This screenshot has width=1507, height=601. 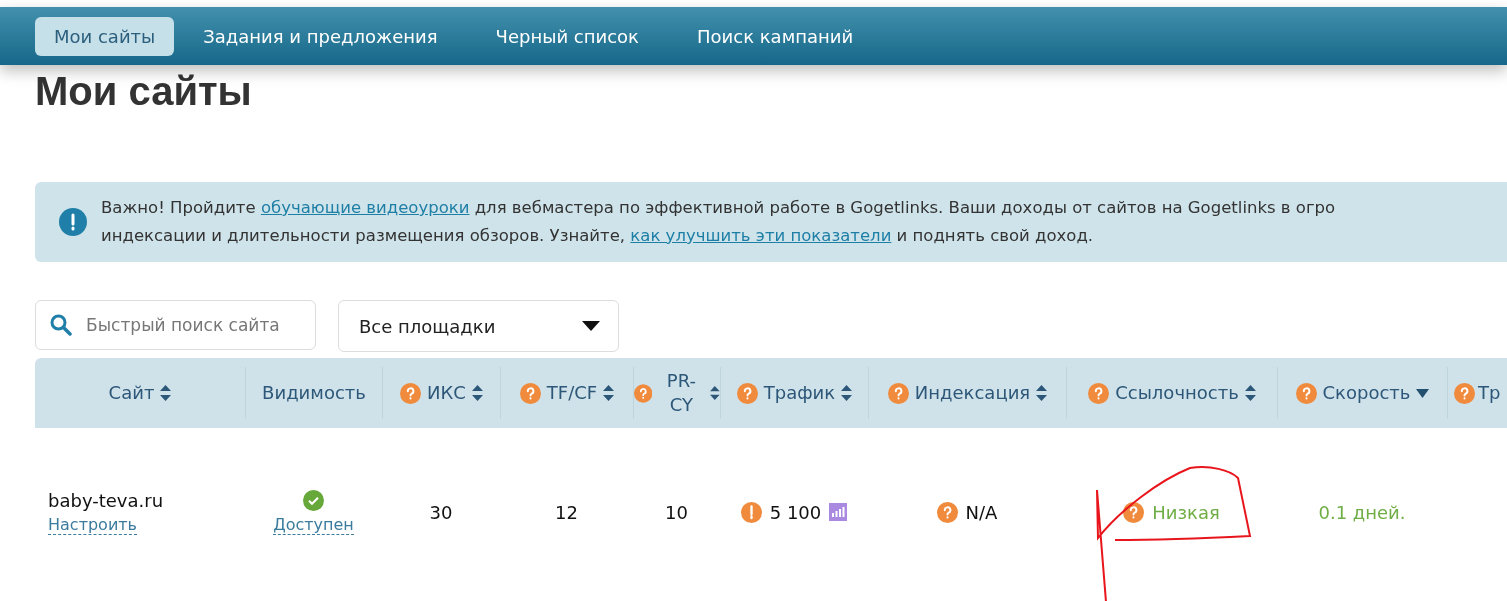 I want to click on table-cell: 30, so click(x=441, y=512).